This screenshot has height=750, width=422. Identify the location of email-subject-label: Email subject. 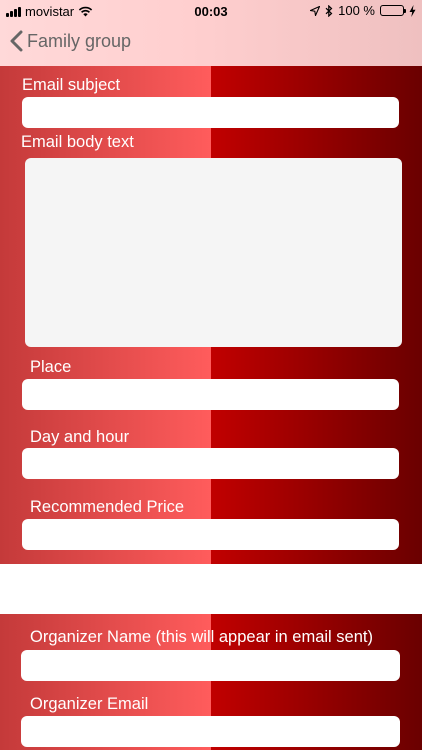
(71, 85).